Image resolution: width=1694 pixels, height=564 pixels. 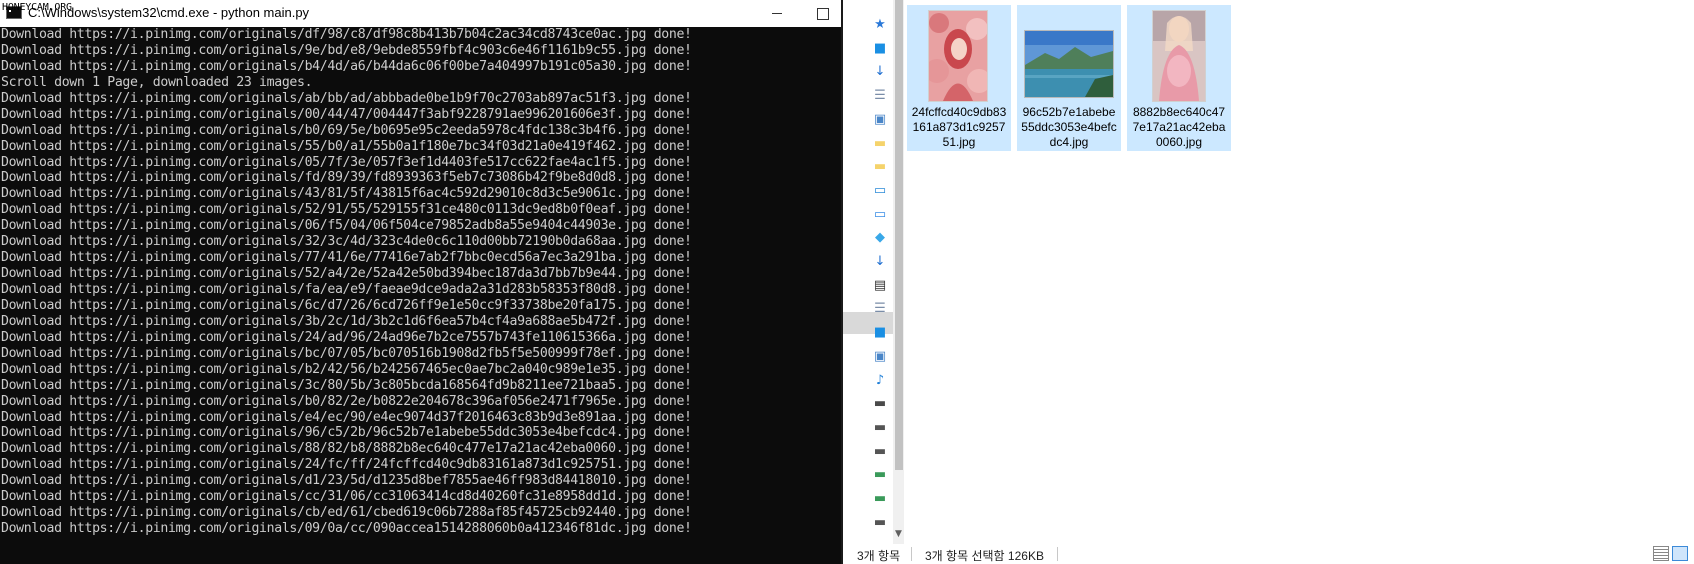 I want to click on monitor-icon: ▭, so click(x=880, y=190).